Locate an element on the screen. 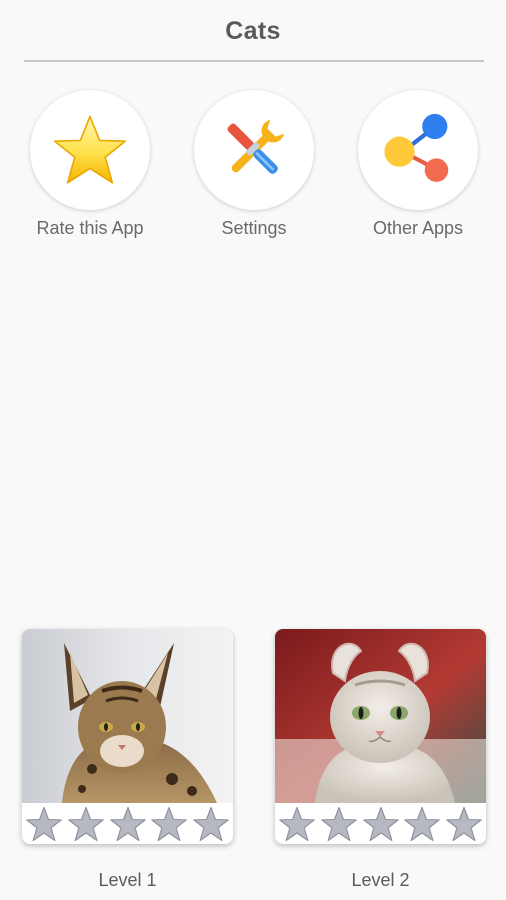 This screenshot has height=900, width=506. level-1-stars is located at coordinates (127, 823).